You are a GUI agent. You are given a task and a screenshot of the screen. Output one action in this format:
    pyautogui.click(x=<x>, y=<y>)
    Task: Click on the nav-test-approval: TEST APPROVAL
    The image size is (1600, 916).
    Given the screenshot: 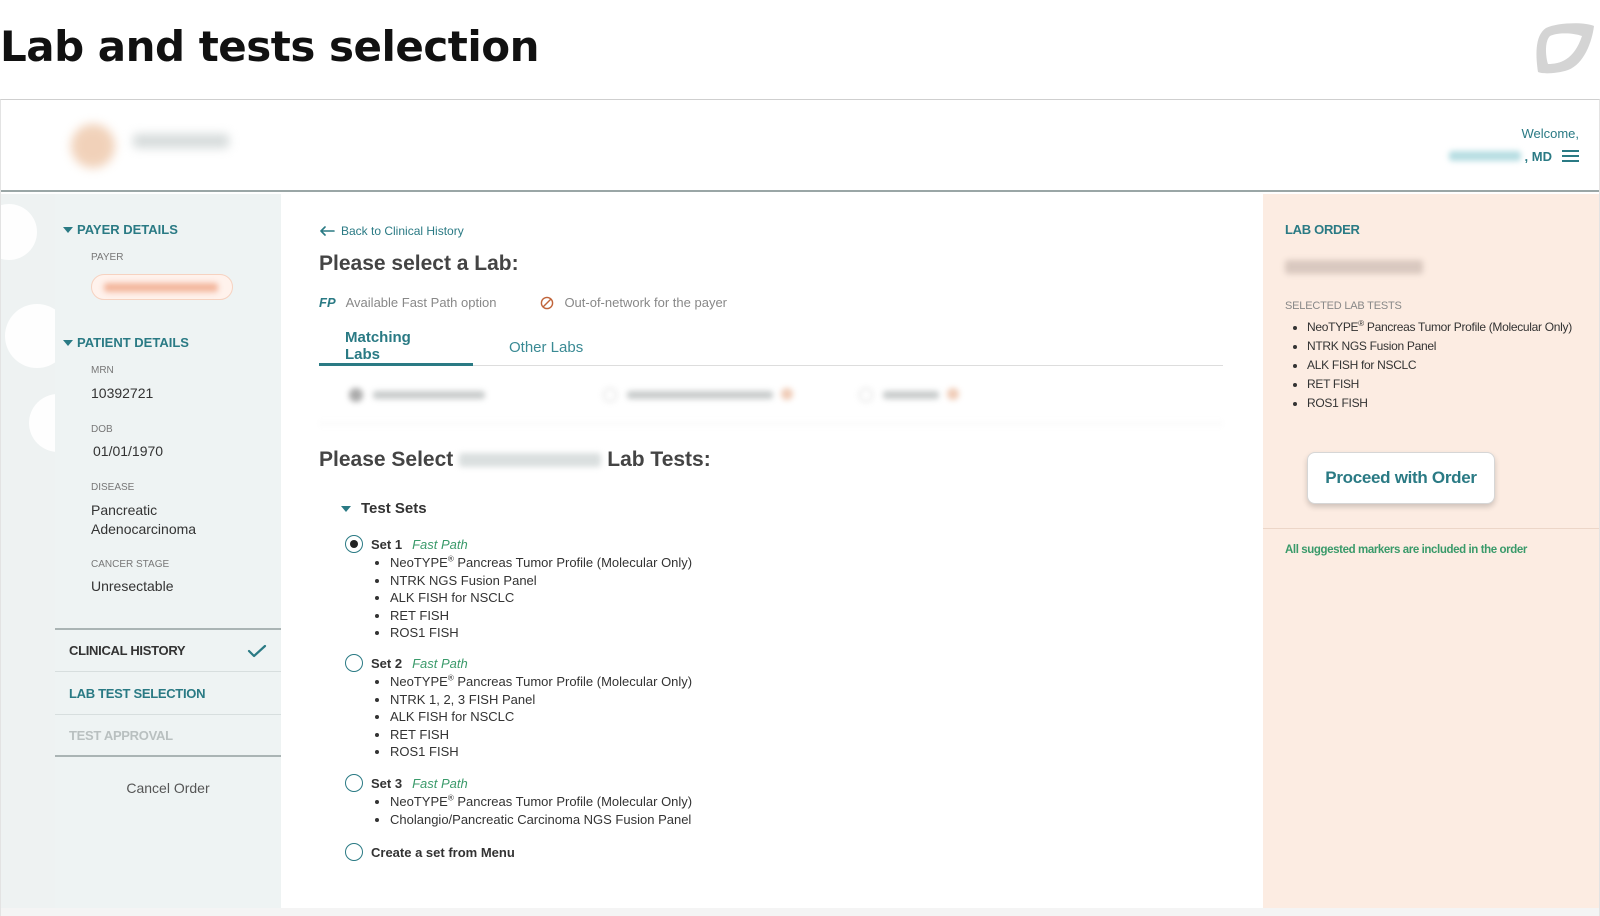 What is the action you would take?
    pyautogui.click(x=168, y=735)
    